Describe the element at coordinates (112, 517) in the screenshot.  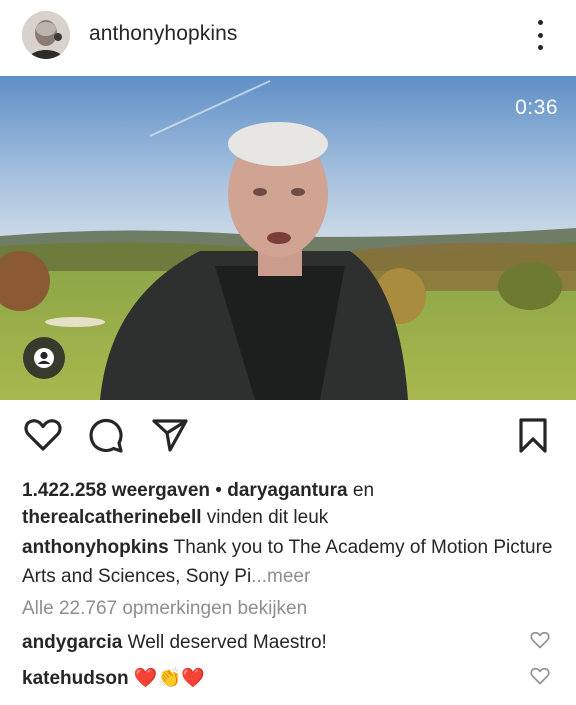
I see `liker-username: therealcatherinebell` at that location.